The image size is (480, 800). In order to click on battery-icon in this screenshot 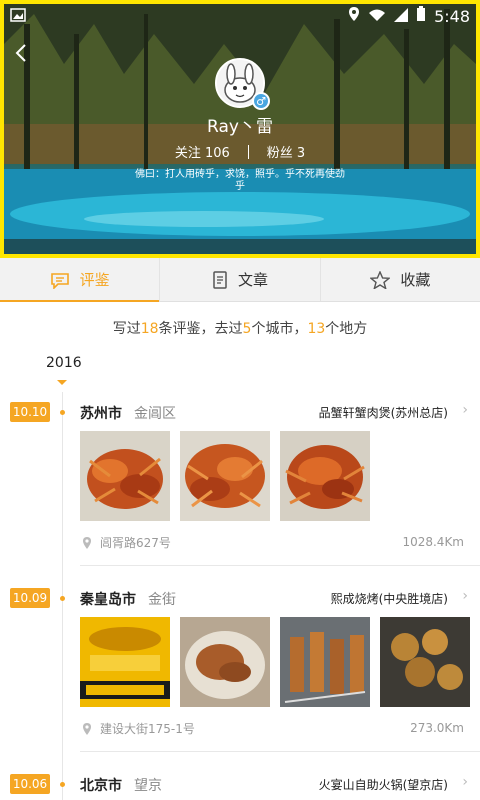, I will do `click(421, 16)`.